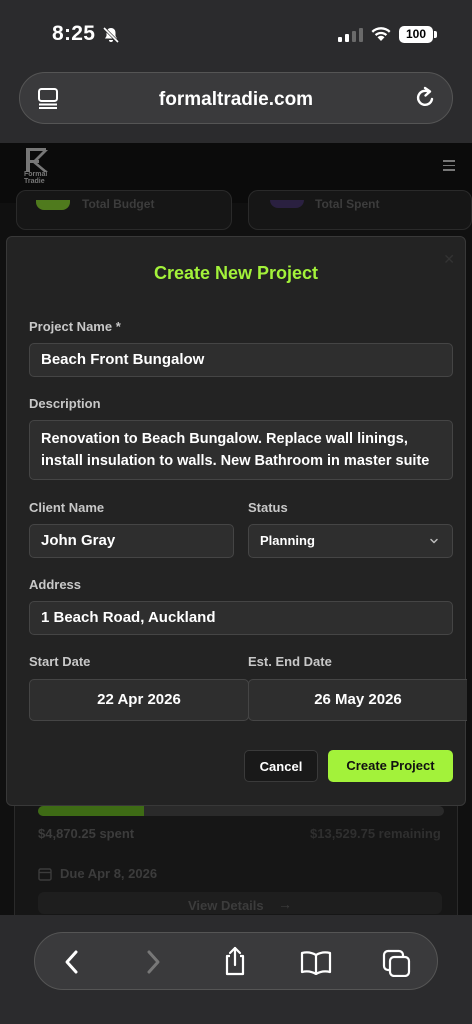  Describe the element at coordinates (390, 766) in the screenshot. I see `create-project-button: Create Project` at that location.